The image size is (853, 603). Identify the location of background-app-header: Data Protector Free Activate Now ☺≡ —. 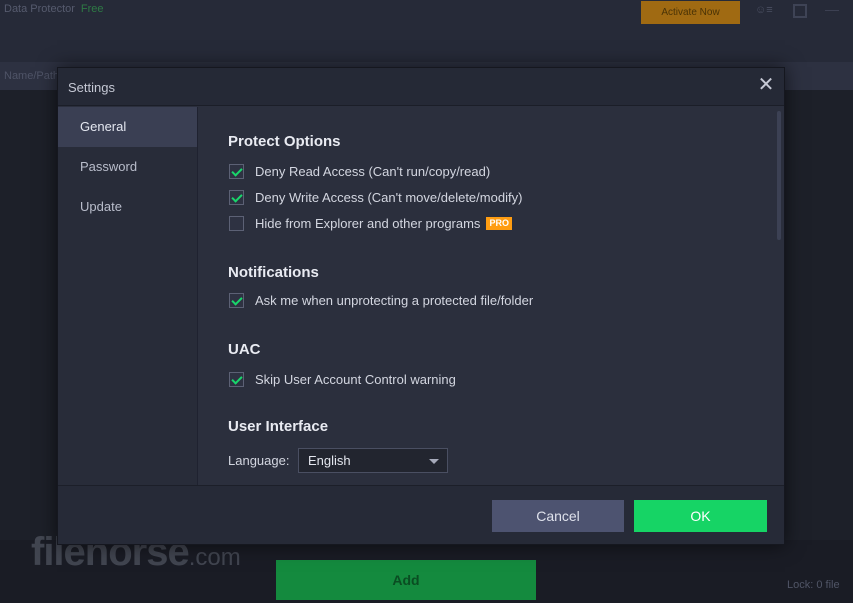
(426, 31).